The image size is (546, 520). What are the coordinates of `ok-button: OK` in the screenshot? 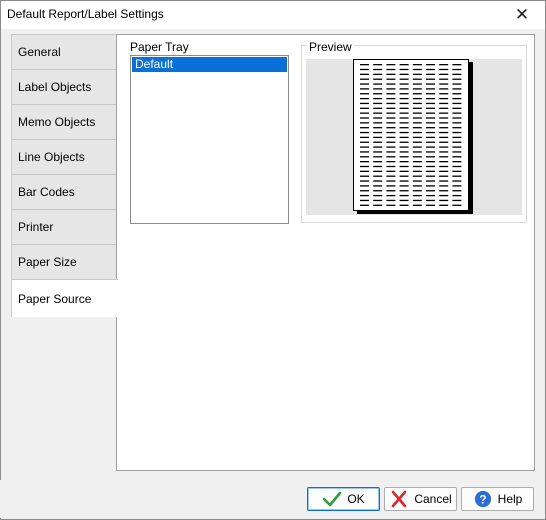 It's located at (343, 499).